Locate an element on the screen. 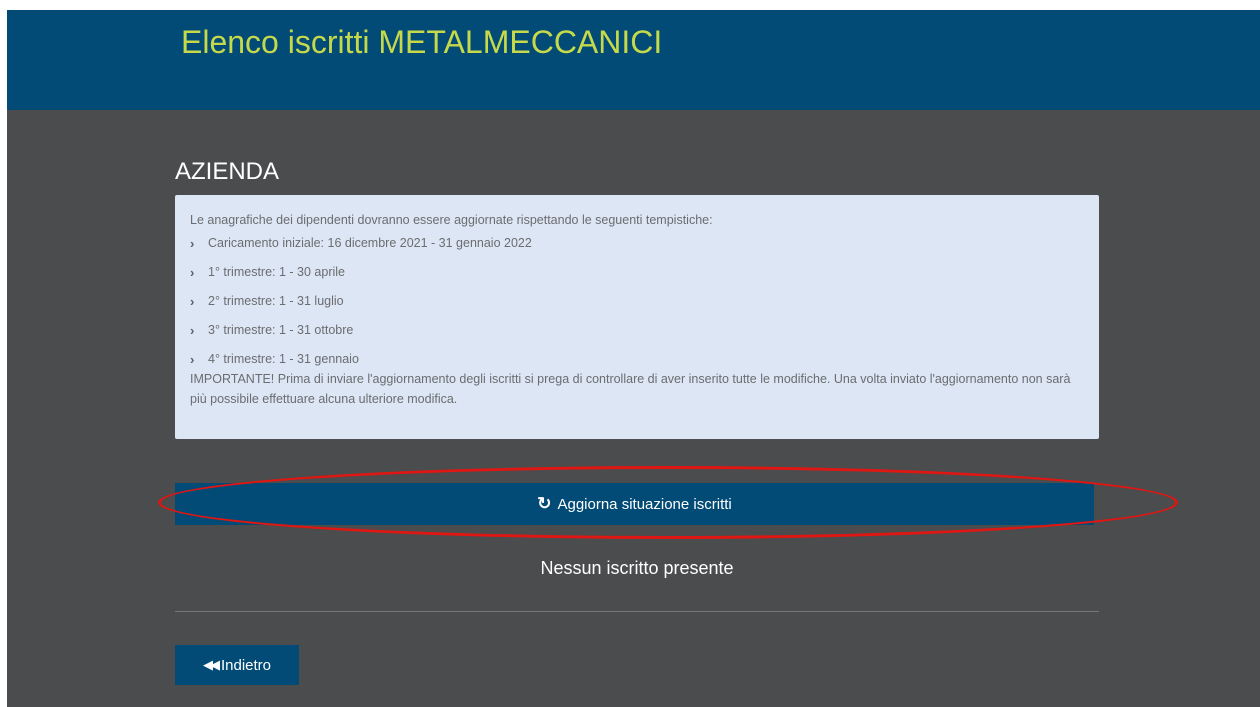 The image size is (1260, 707). list-item-text: 3° trimestre: 1 - 31 ottobre is located at coordinates (281, 330).